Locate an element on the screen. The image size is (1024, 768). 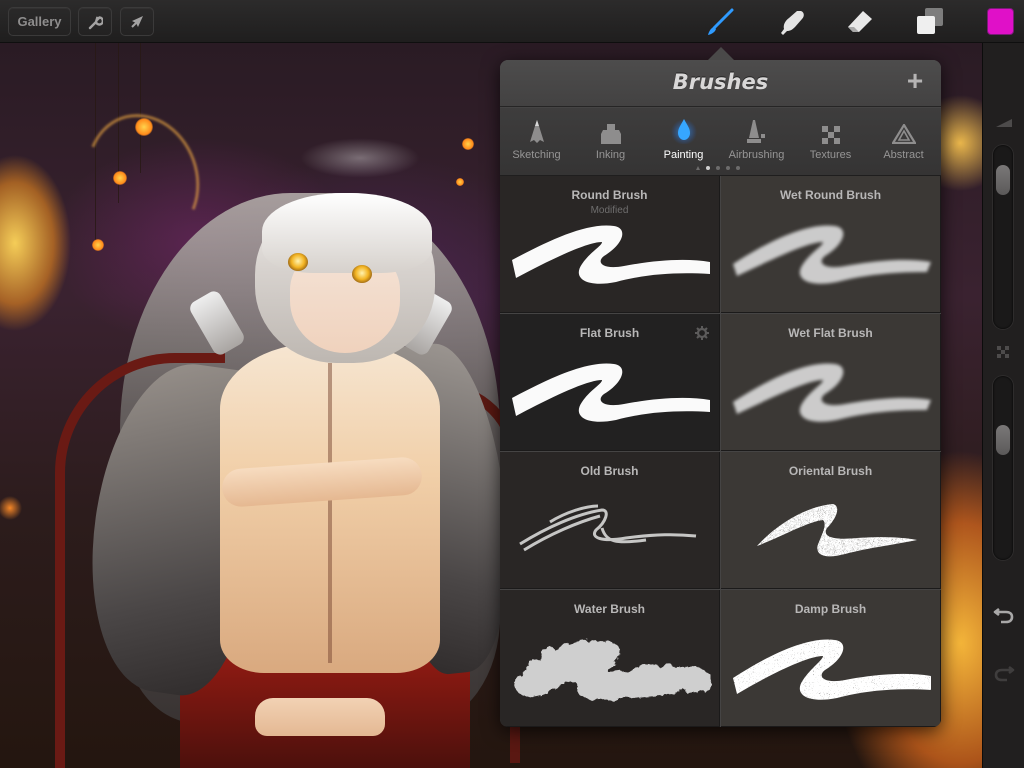
penrose-triangle-icon is located at coordinates (903, 134).